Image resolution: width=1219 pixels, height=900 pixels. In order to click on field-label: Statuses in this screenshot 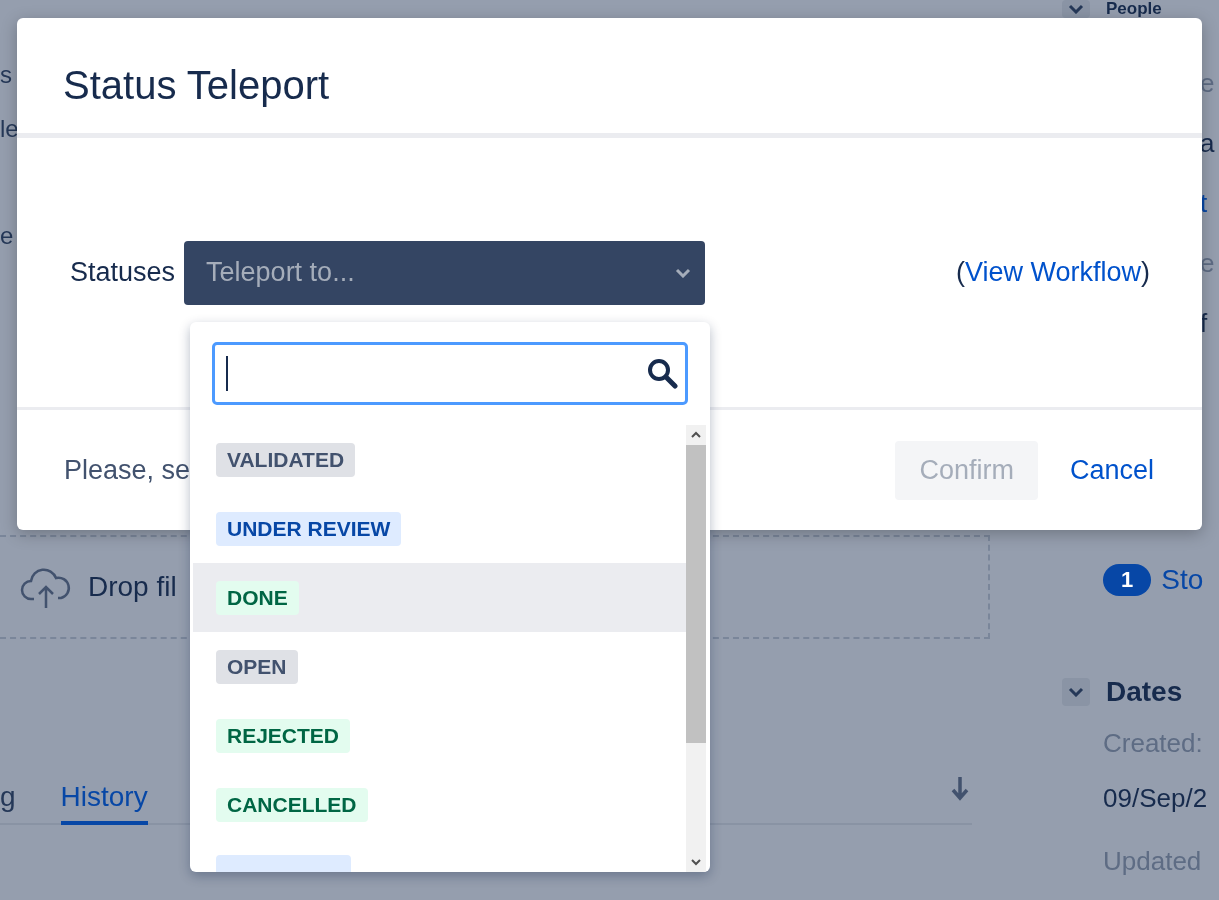, I will do `click(123, 272)`.